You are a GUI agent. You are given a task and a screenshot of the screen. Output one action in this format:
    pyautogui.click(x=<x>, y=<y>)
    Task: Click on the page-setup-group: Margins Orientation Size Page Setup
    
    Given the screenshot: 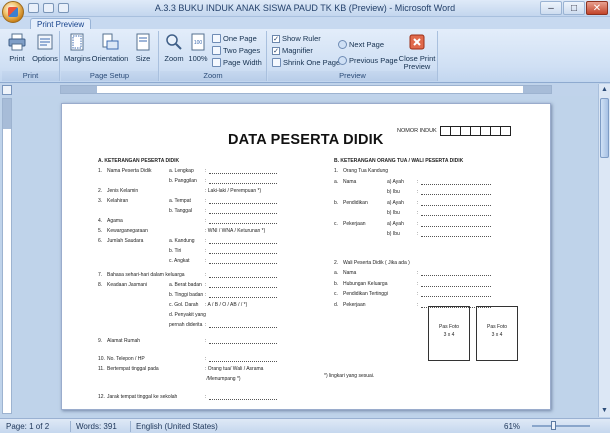 What is the action you would take?
    pyautogui.click(x=110, y=56)
    